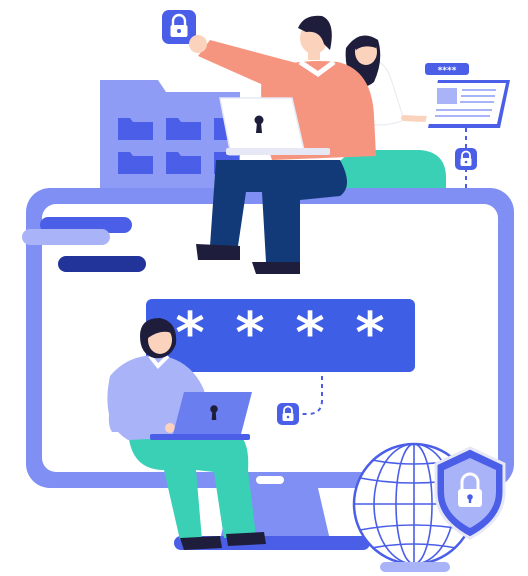 The image size is (528, 576). Describe the element at coordinates (447, 71) in the screenshot. I see `card-rating: ****` at that location.